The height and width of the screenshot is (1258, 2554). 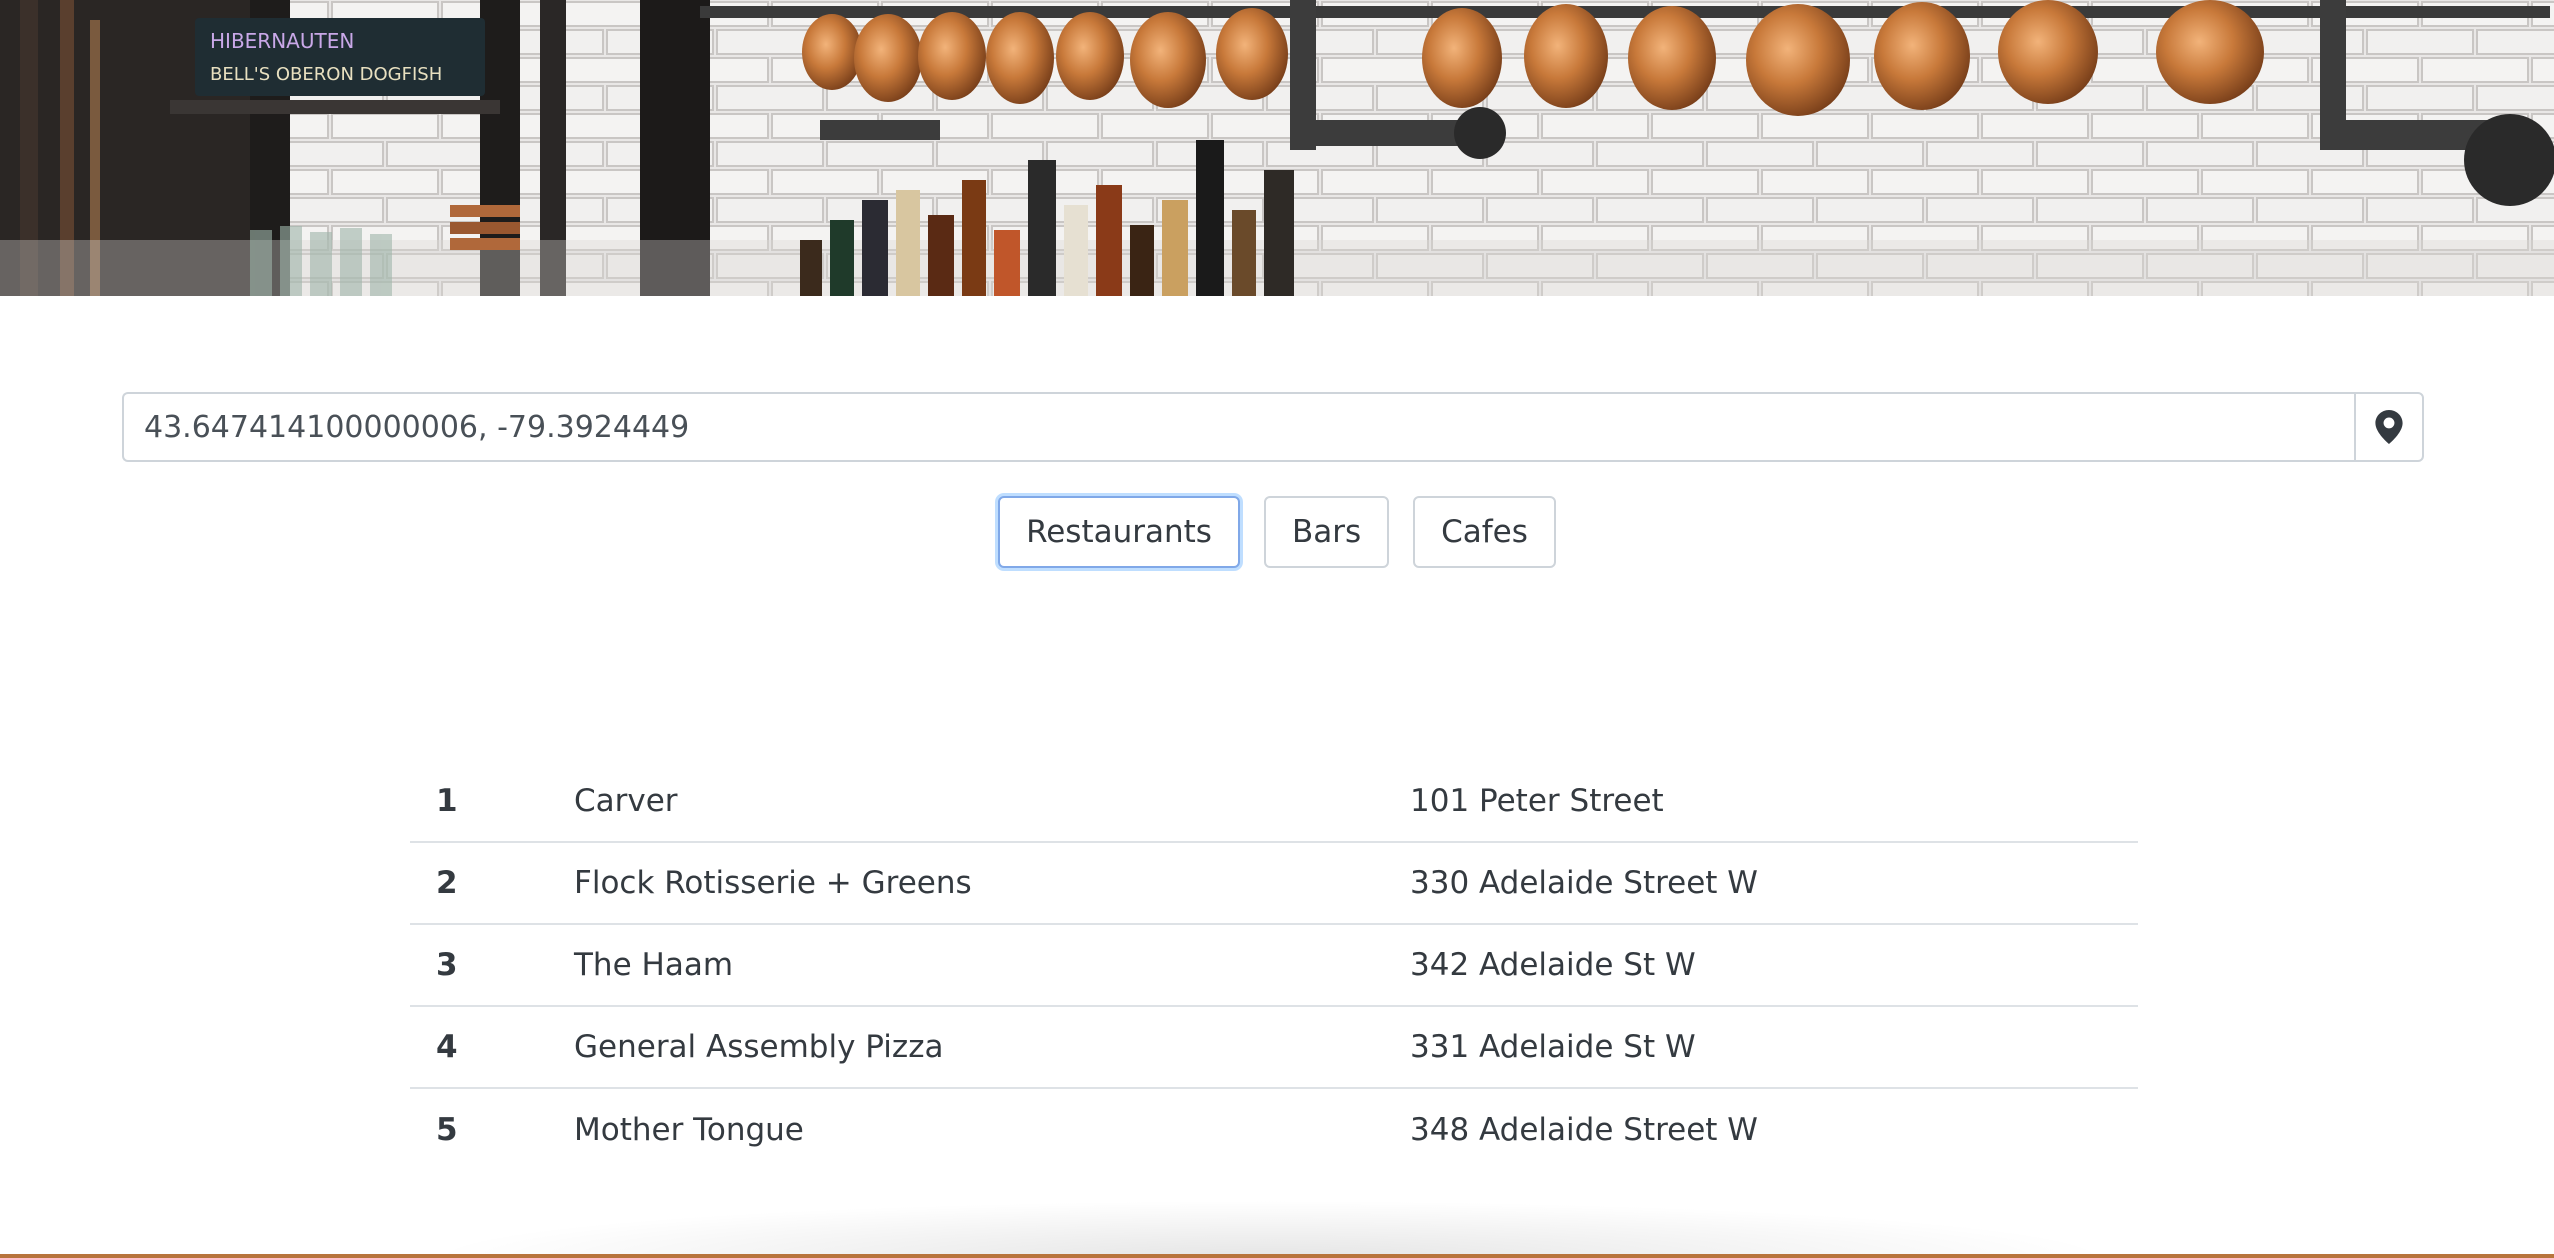 I want to click on result-name: The Haam, so click(x=966, y=964).